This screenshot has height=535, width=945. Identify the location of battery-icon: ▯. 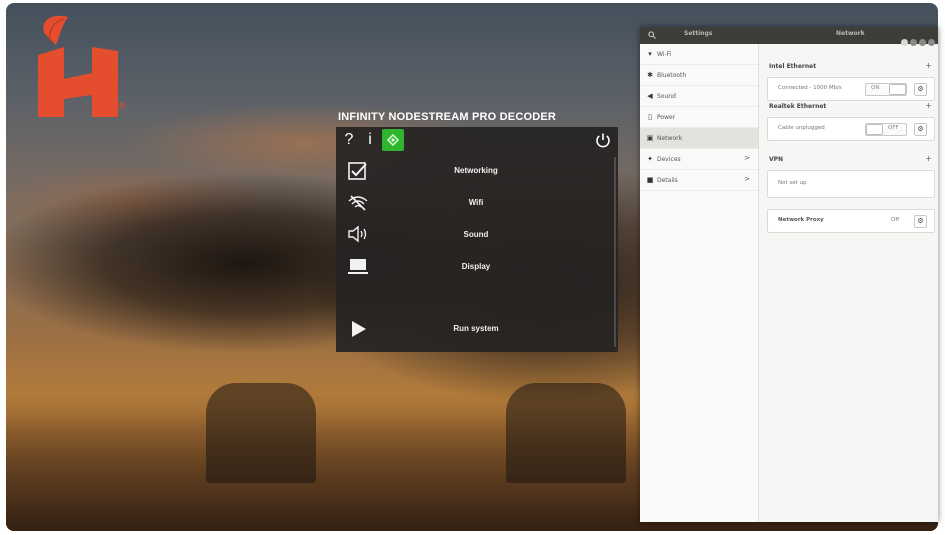
(650, 117).